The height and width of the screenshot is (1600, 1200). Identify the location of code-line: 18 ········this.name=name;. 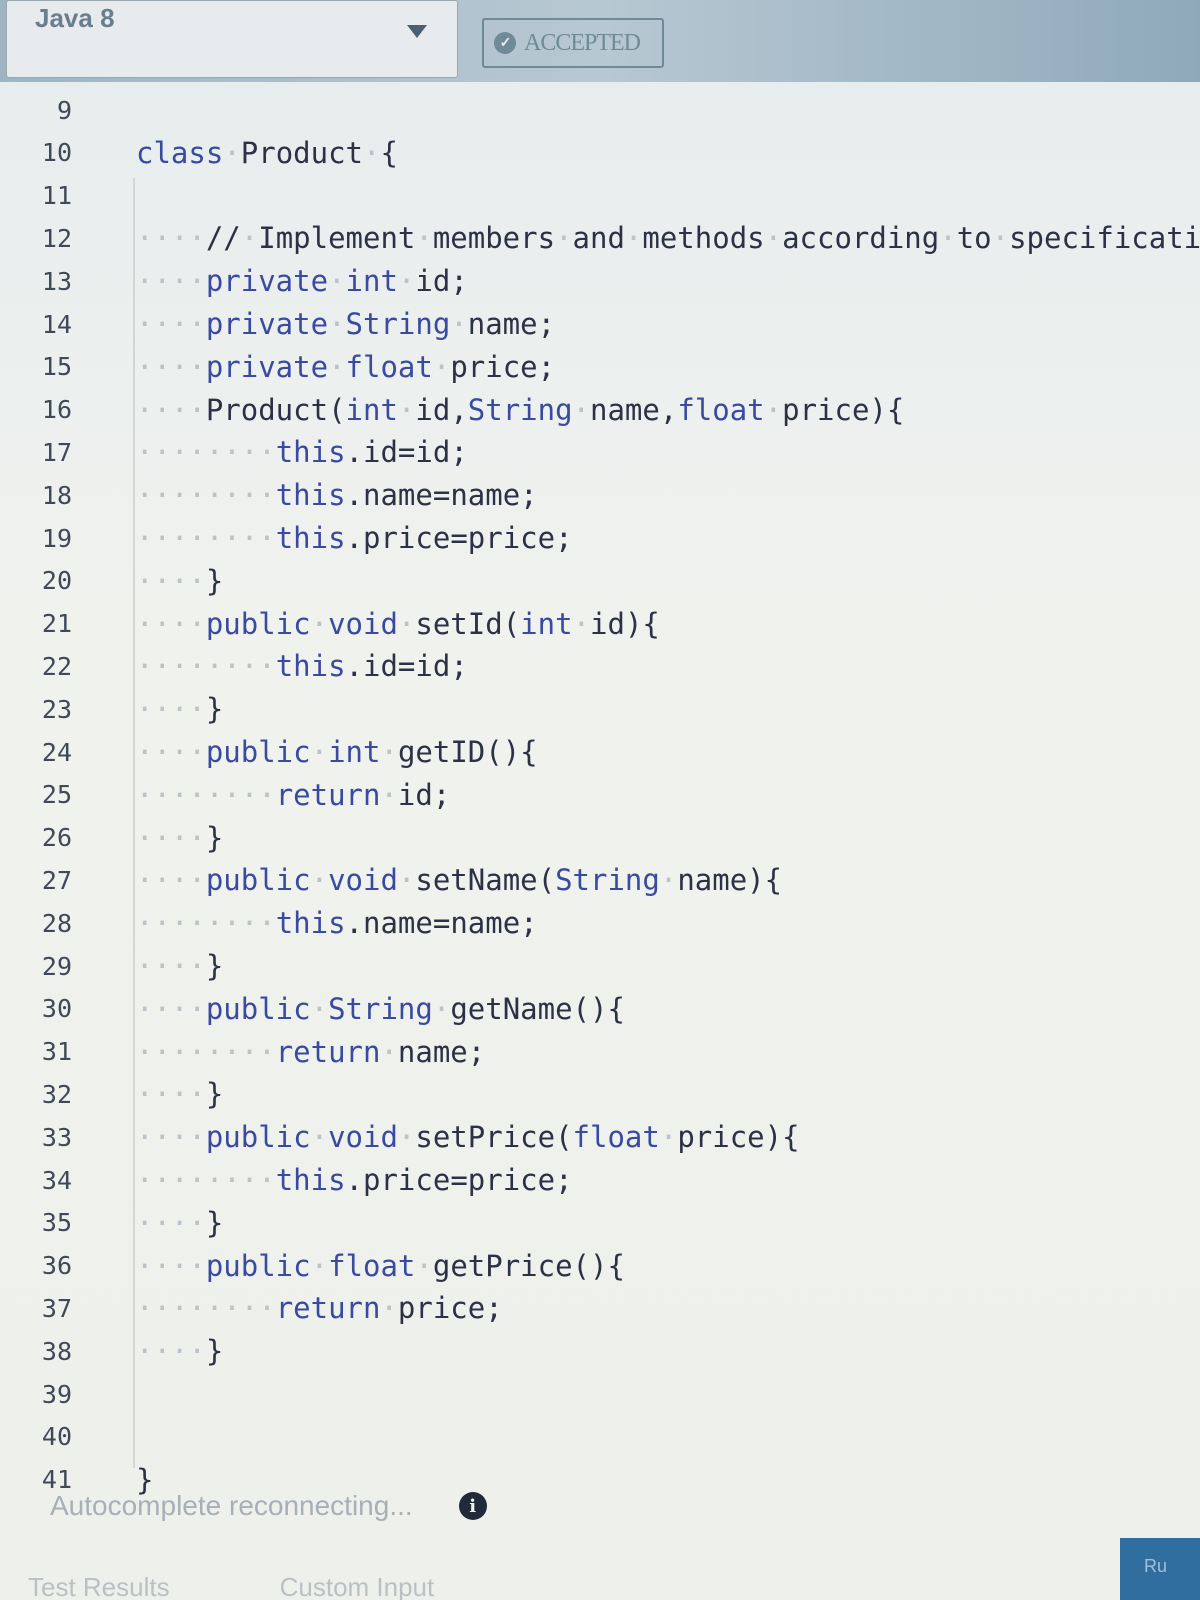
(600, 495).